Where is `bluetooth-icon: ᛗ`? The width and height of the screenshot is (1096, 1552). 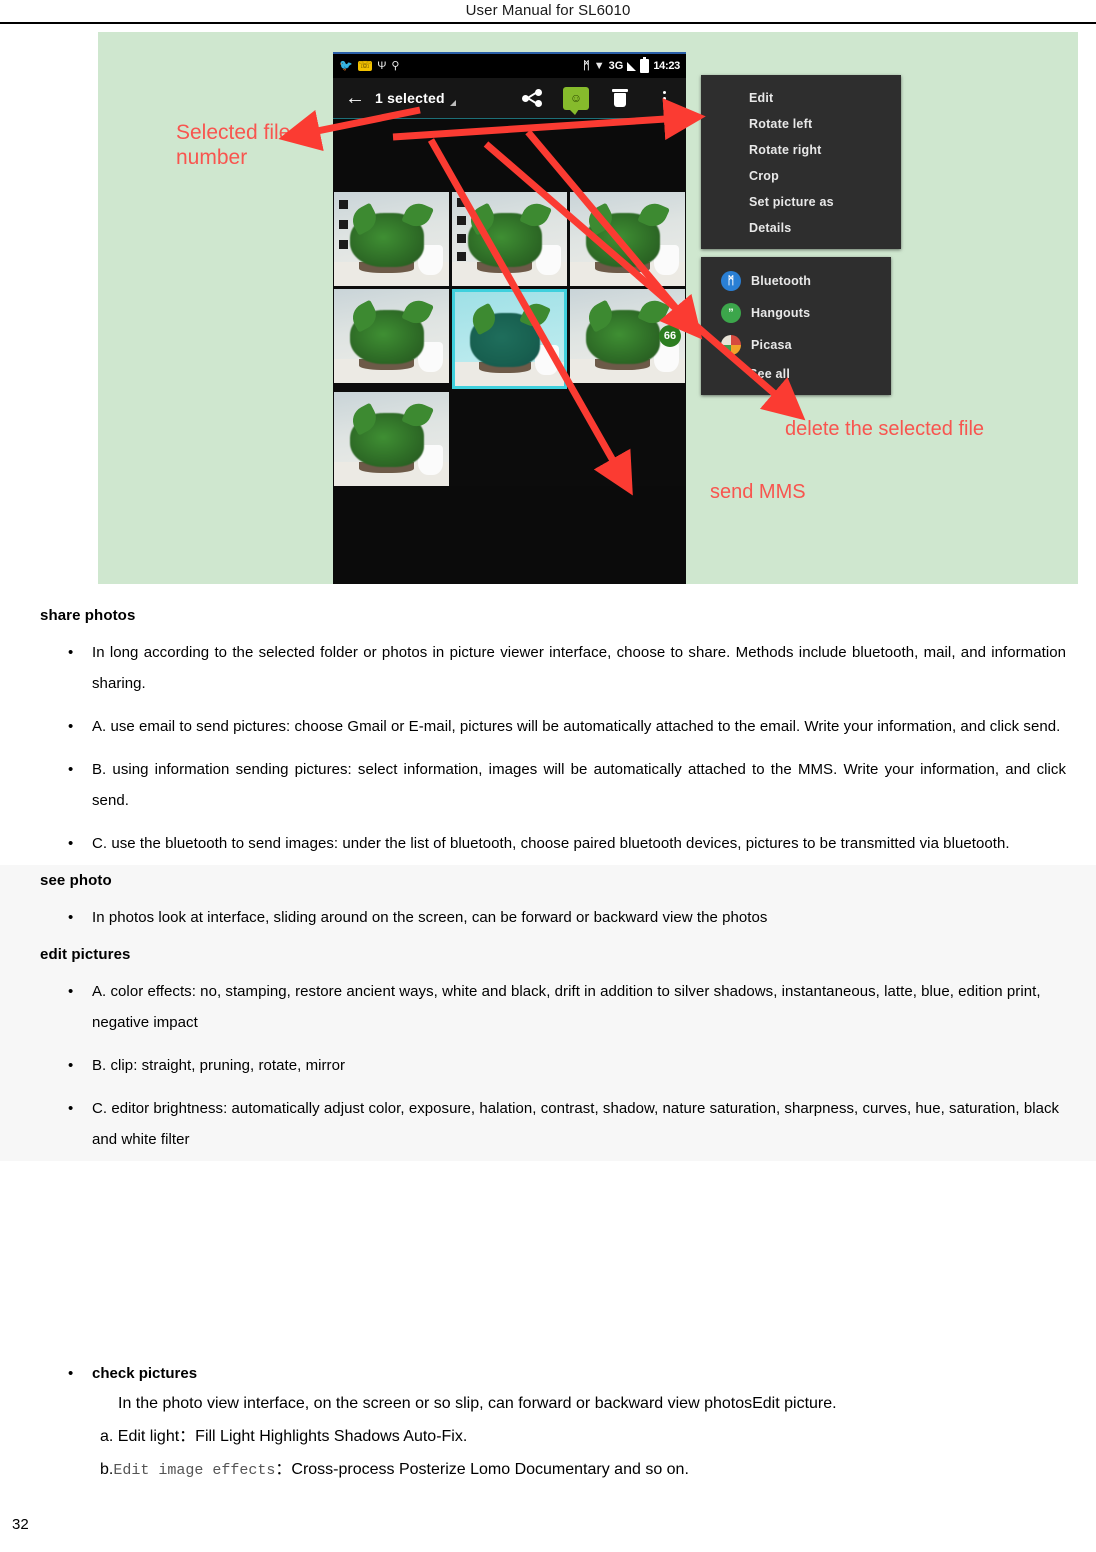
bluetooth-icon: ᛗ is located at coordinates (586, 65).